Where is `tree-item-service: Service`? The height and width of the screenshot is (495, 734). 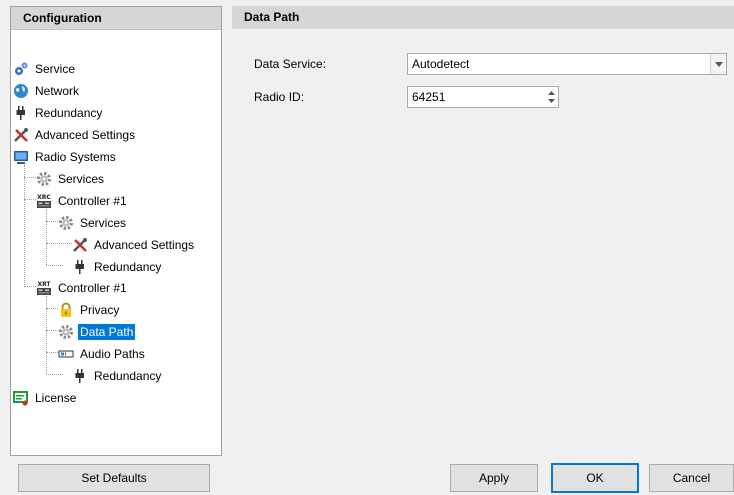
tree-item-service: Service is located at coordinates (45, 68).